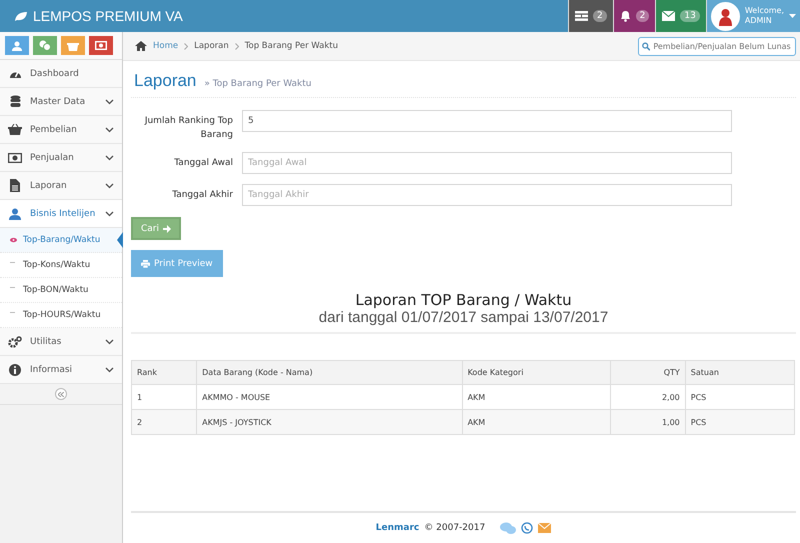 The image size is (800, 543). I want to click on chat-icon, so click(508, 528).